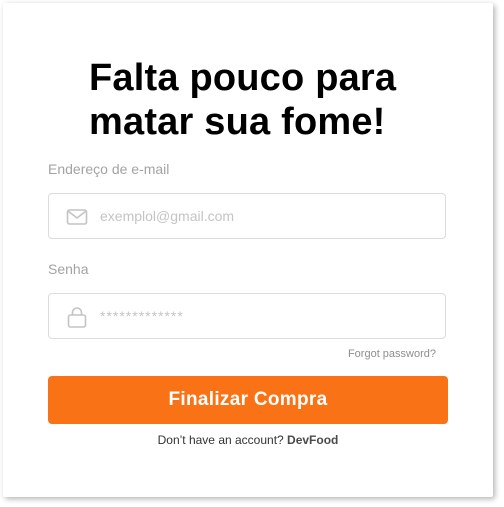 The image size is (504, 507). Describe the element at coordinates (248, 400) in the screenshot. I see `submit-button: Finalizar Compra` at that location.